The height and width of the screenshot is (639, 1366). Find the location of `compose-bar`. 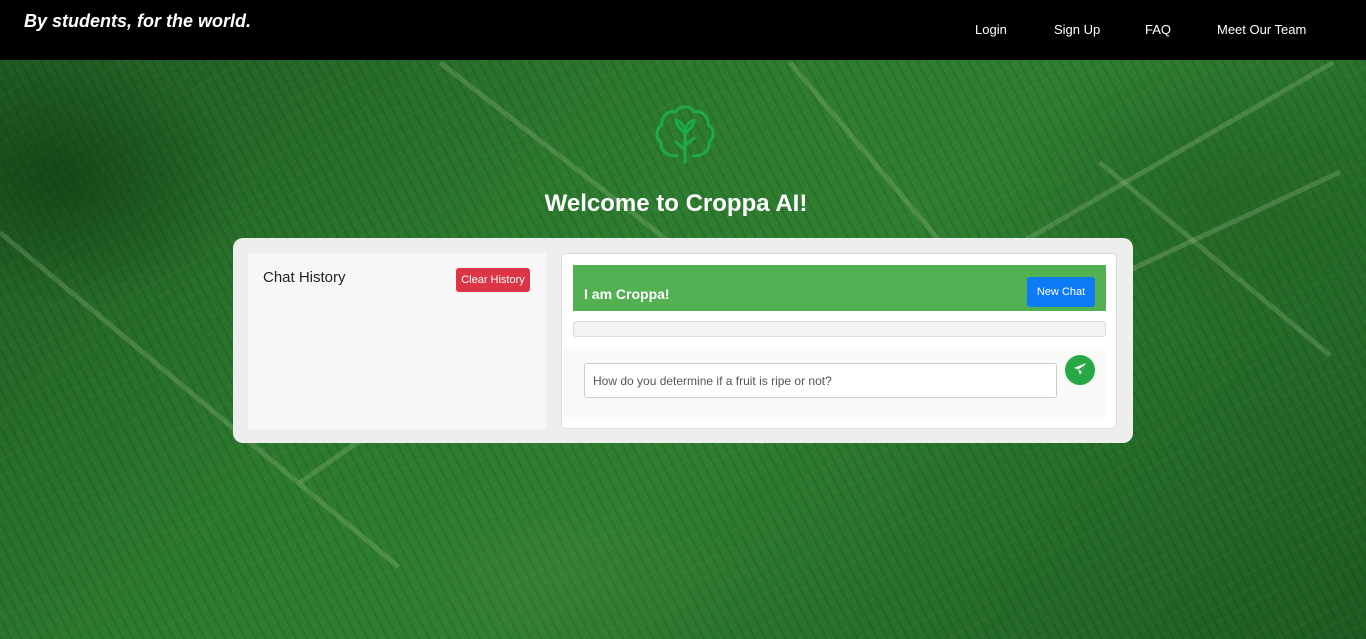

compose-bar is located at coordinates (834, 383).